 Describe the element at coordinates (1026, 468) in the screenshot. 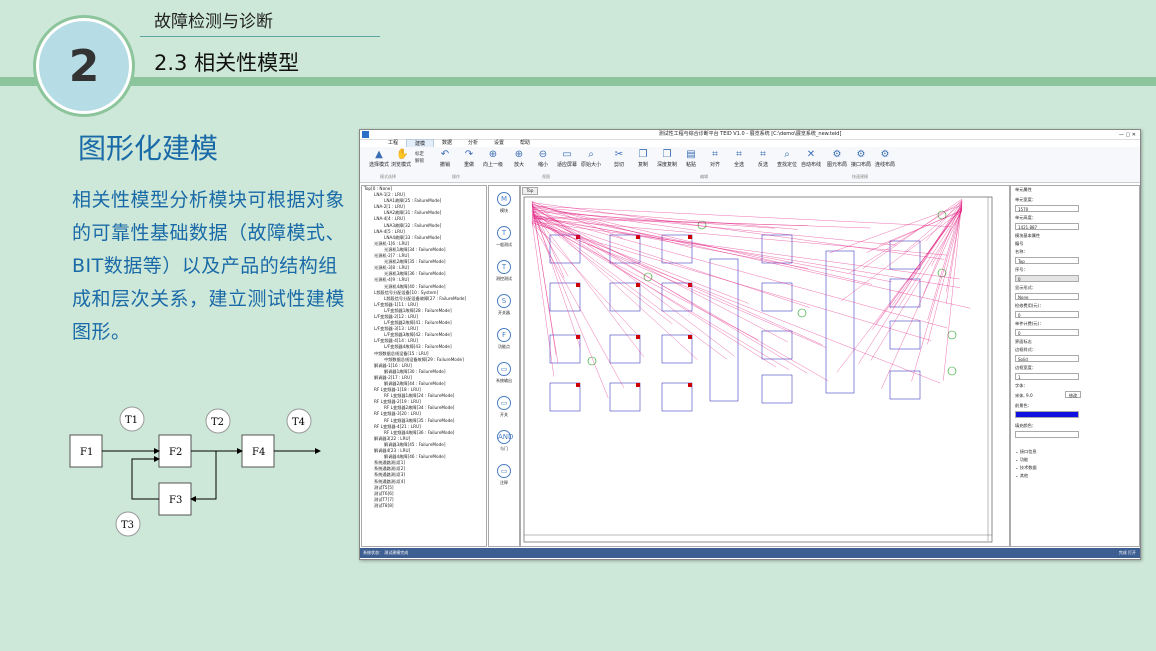

I see `section-tech: ⌄ 技术数据` at that location.